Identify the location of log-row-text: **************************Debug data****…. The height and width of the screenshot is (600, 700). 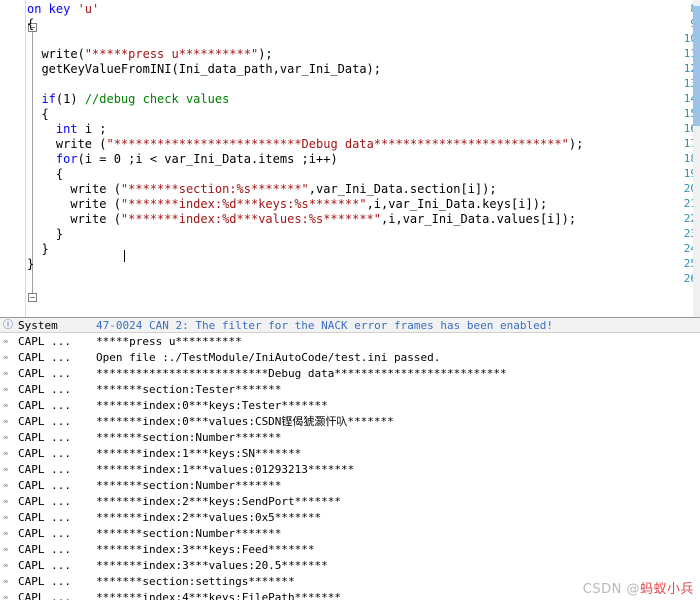
(301, 373).